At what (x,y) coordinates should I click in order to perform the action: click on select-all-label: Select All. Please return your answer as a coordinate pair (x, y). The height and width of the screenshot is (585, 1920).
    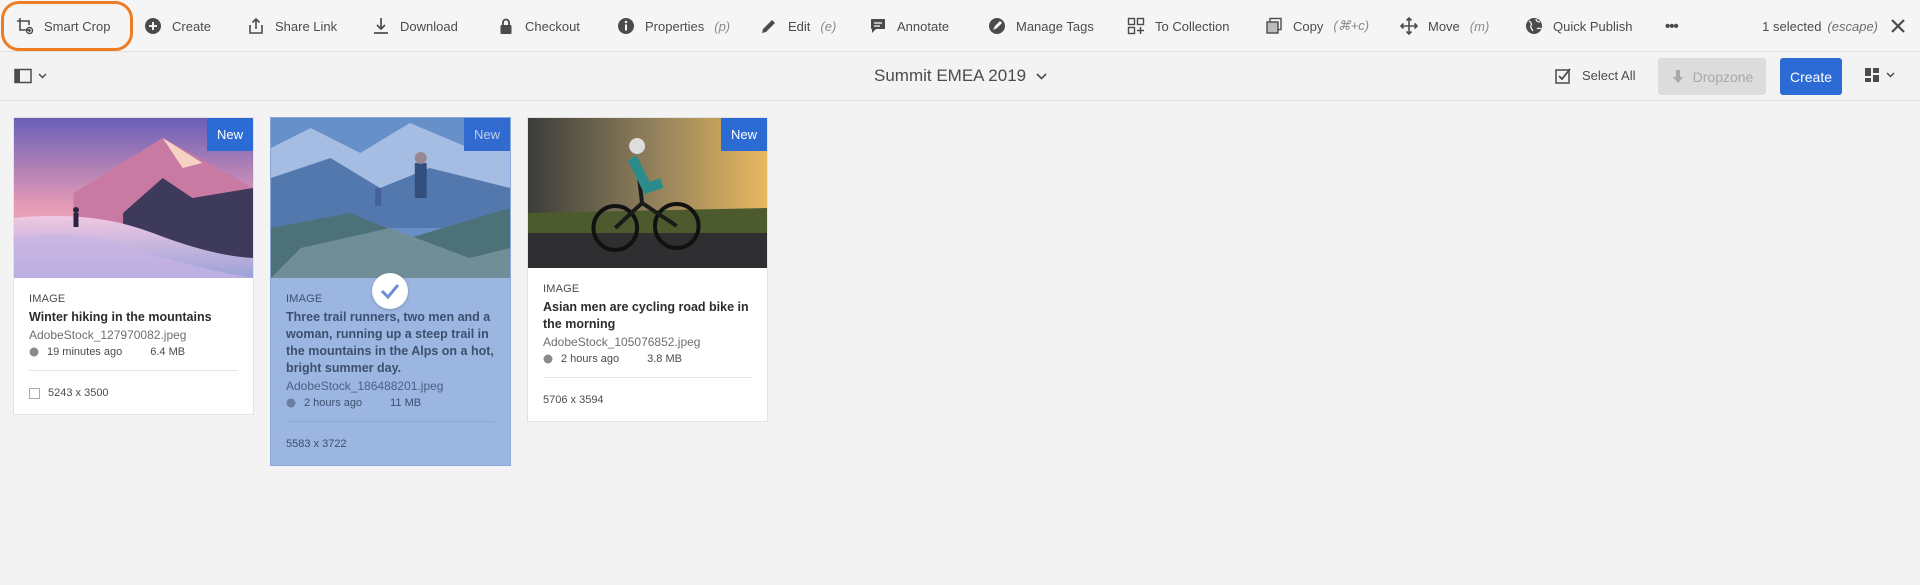
    Looking at the image, I should click on (1609, 75).